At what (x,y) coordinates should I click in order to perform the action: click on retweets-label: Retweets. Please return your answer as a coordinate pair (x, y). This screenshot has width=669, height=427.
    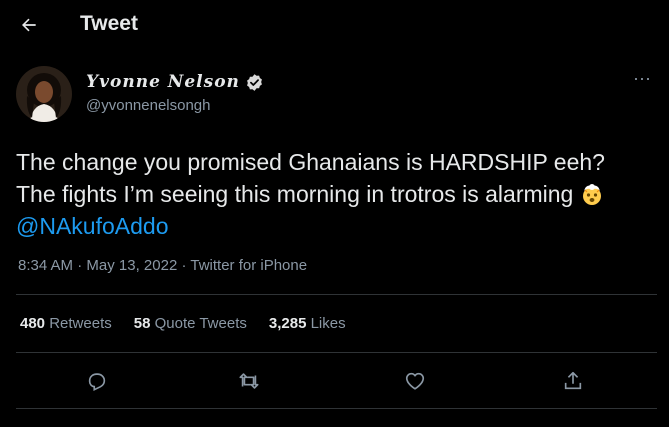
    Looking at the image, I should click on (80, 323).